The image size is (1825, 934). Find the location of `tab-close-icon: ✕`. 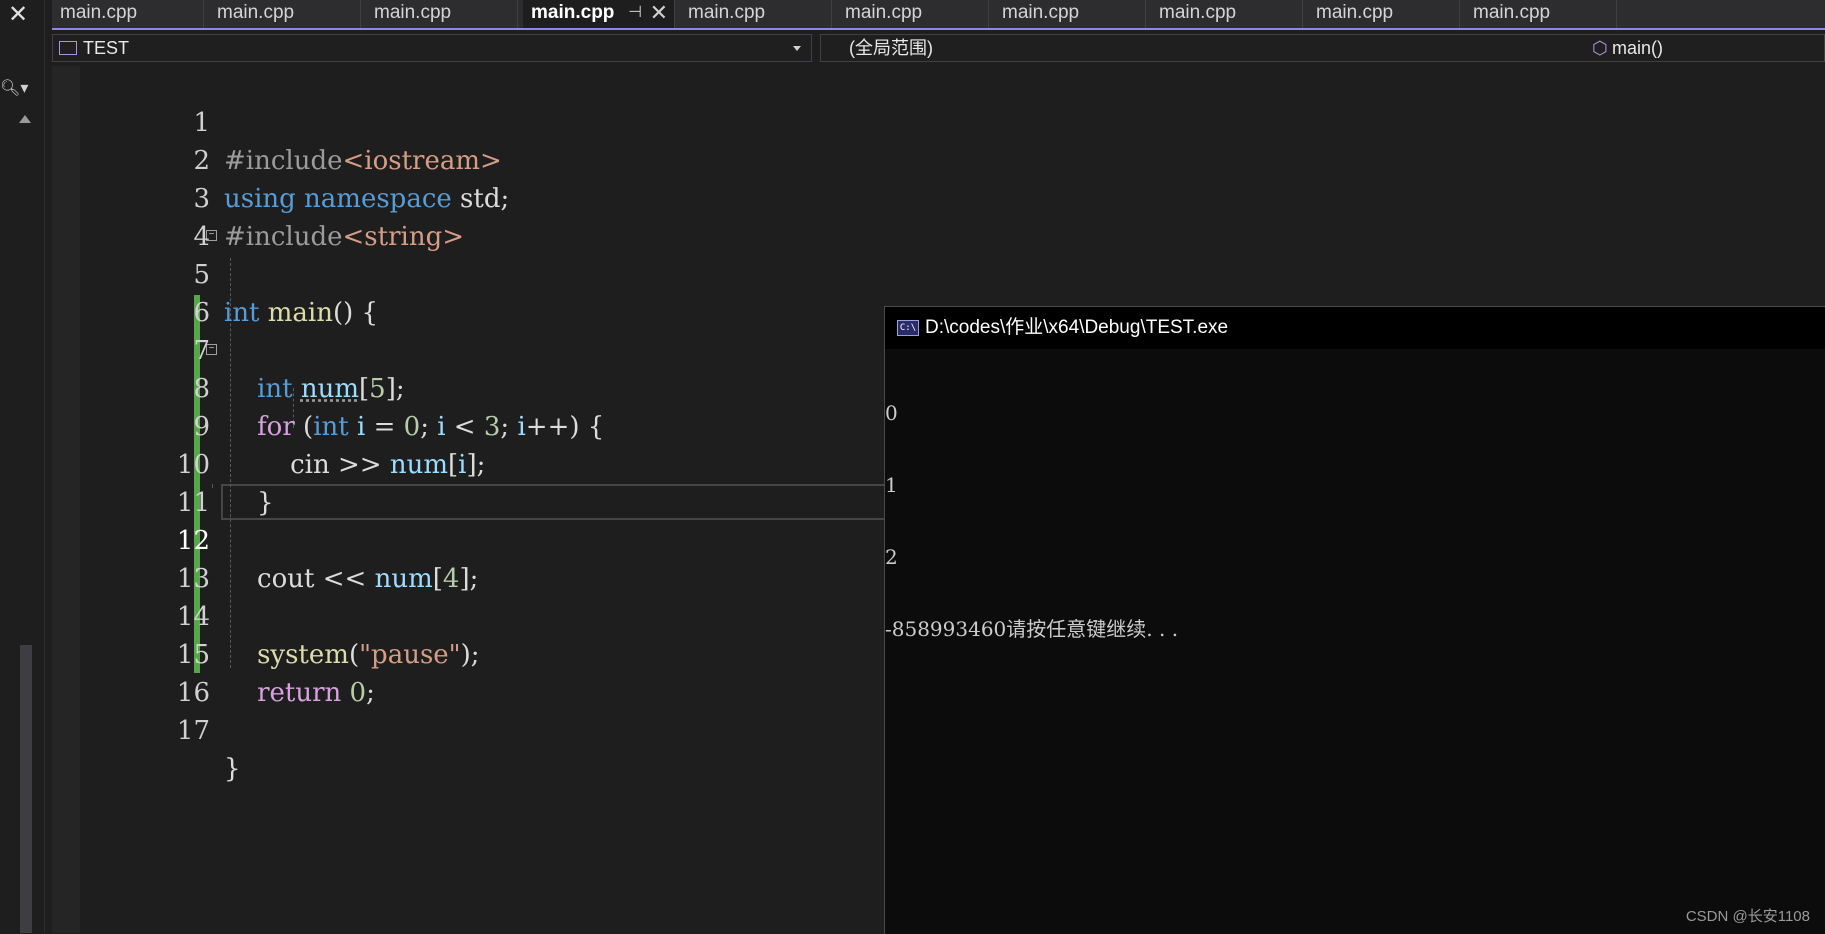

tab-close-icon: ✕ is located at coordinates (659, 13).